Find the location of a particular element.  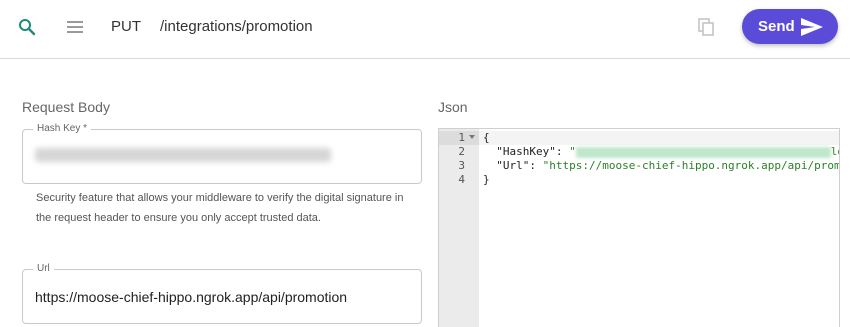

hashkey-key: "HashKey" is located at coordinates (526, 151).